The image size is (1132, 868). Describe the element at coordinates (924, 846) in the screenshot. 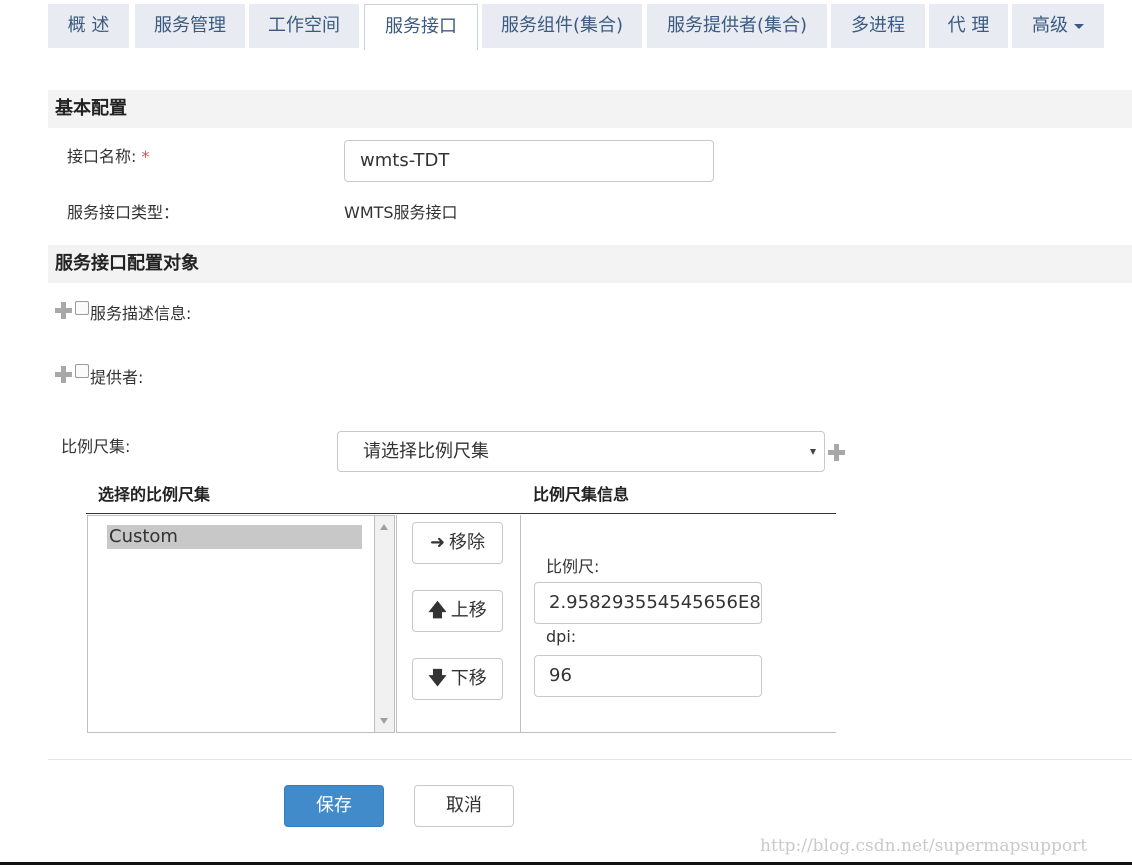

I see `watermark: http://blog.csdn.net/supermapsupport` at that location.